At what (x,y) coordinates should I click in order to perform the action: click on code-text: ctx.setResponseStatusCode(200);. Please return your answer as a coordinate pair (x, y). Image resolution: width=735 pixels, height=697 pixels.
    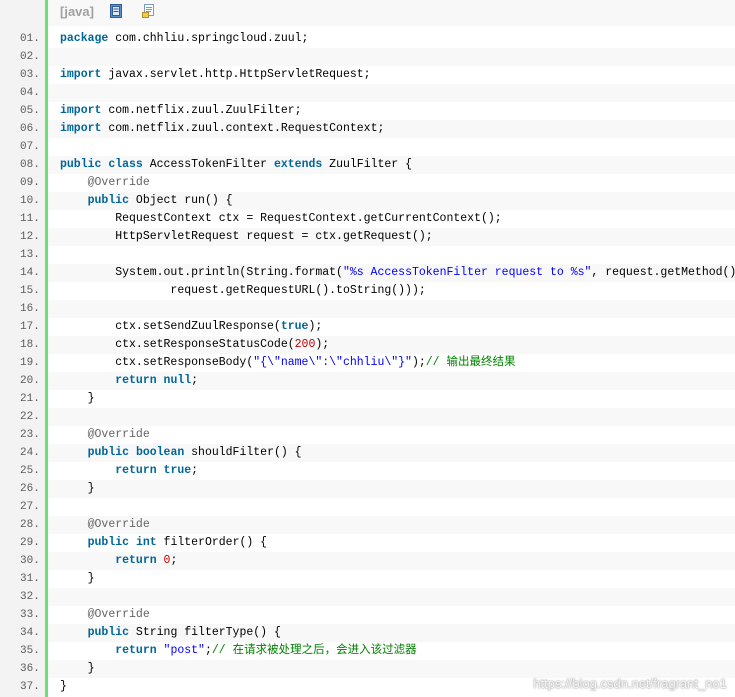
    Looking at the image, I should click on (194, 345).